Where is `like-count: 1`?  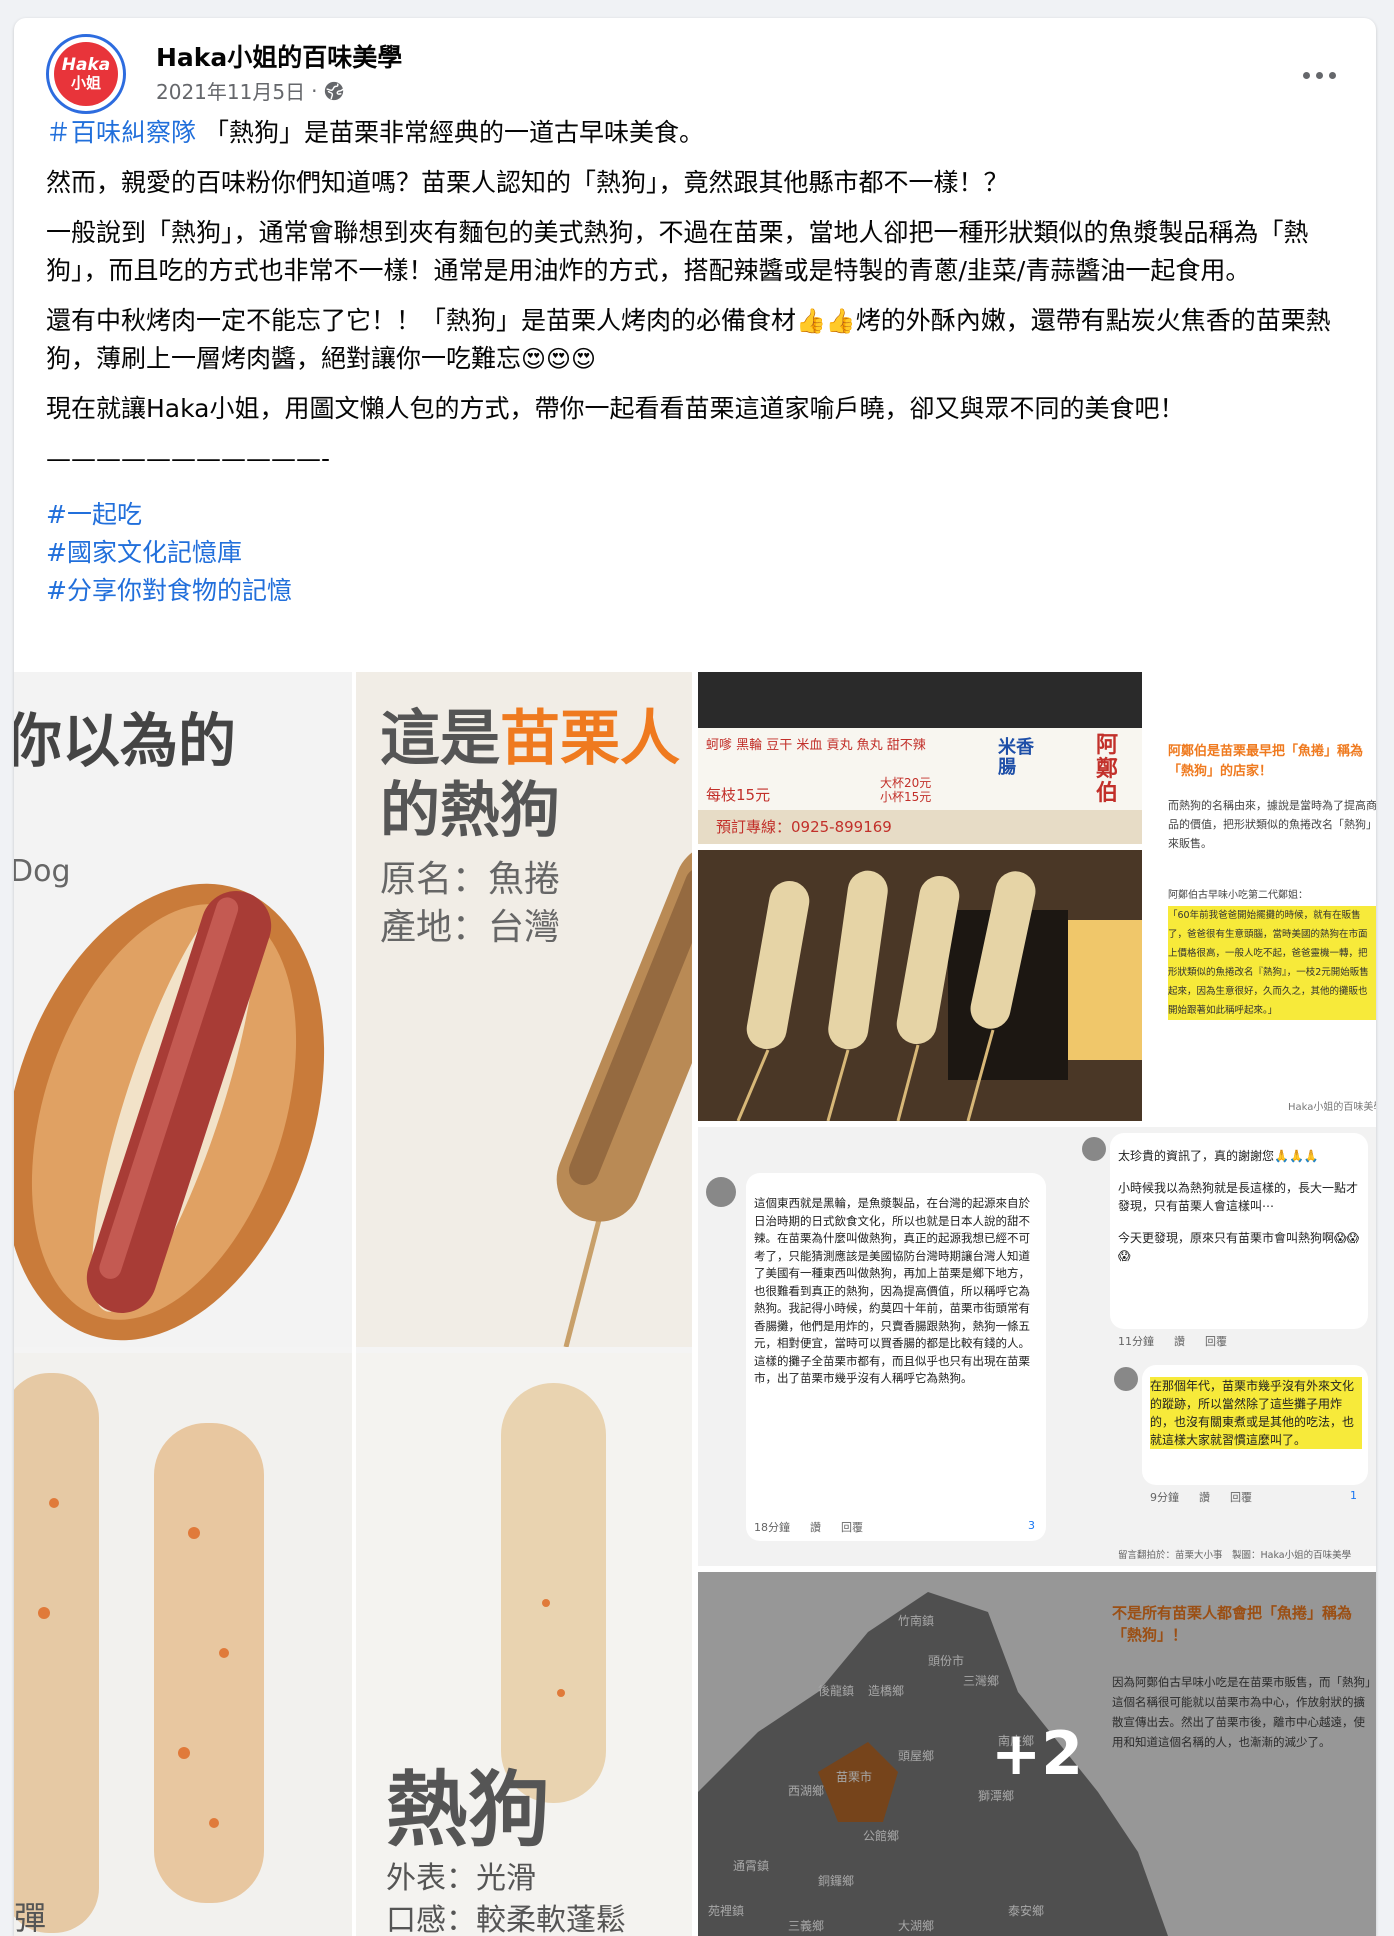
like-count: 1 is located at coordinates (1353, 1495).